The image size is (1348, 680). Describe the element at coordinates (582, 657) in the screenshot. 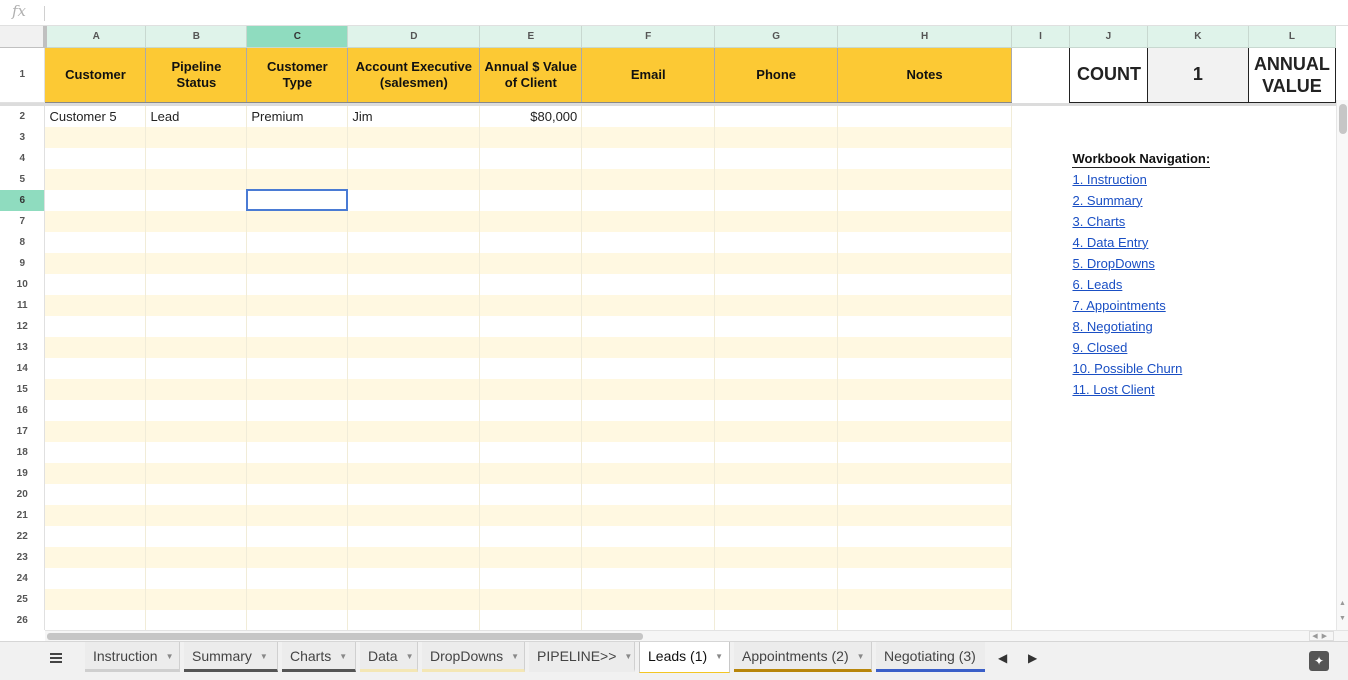

I see `tab-pipeline: PIPELINE>> ▼` at that location.